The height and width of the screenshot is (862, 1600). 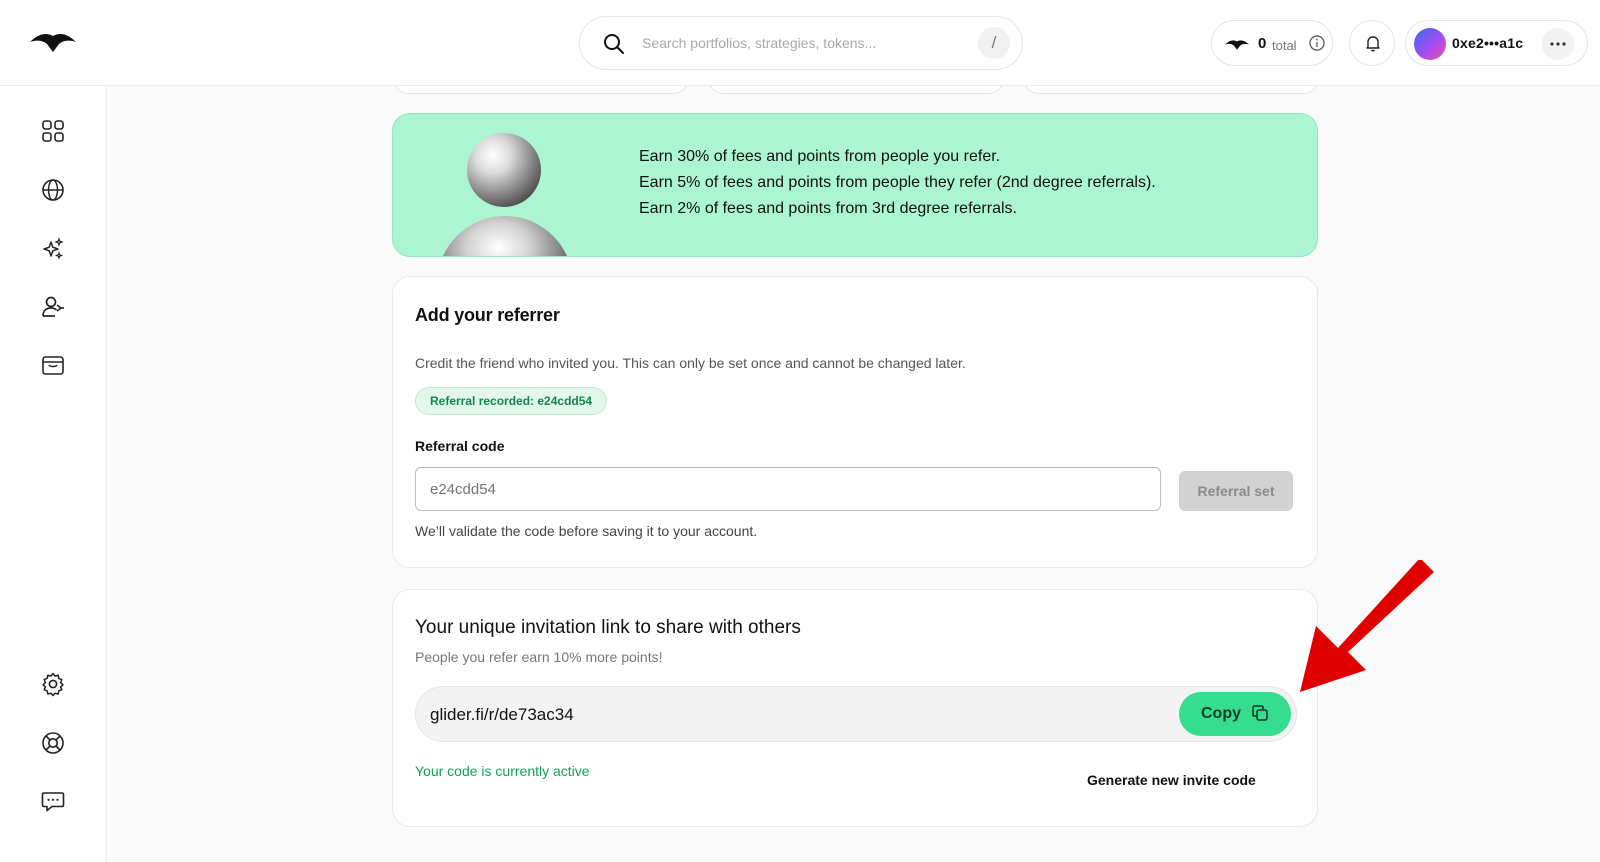 I want to click on more-options-button, so click(x=1558, y=44).